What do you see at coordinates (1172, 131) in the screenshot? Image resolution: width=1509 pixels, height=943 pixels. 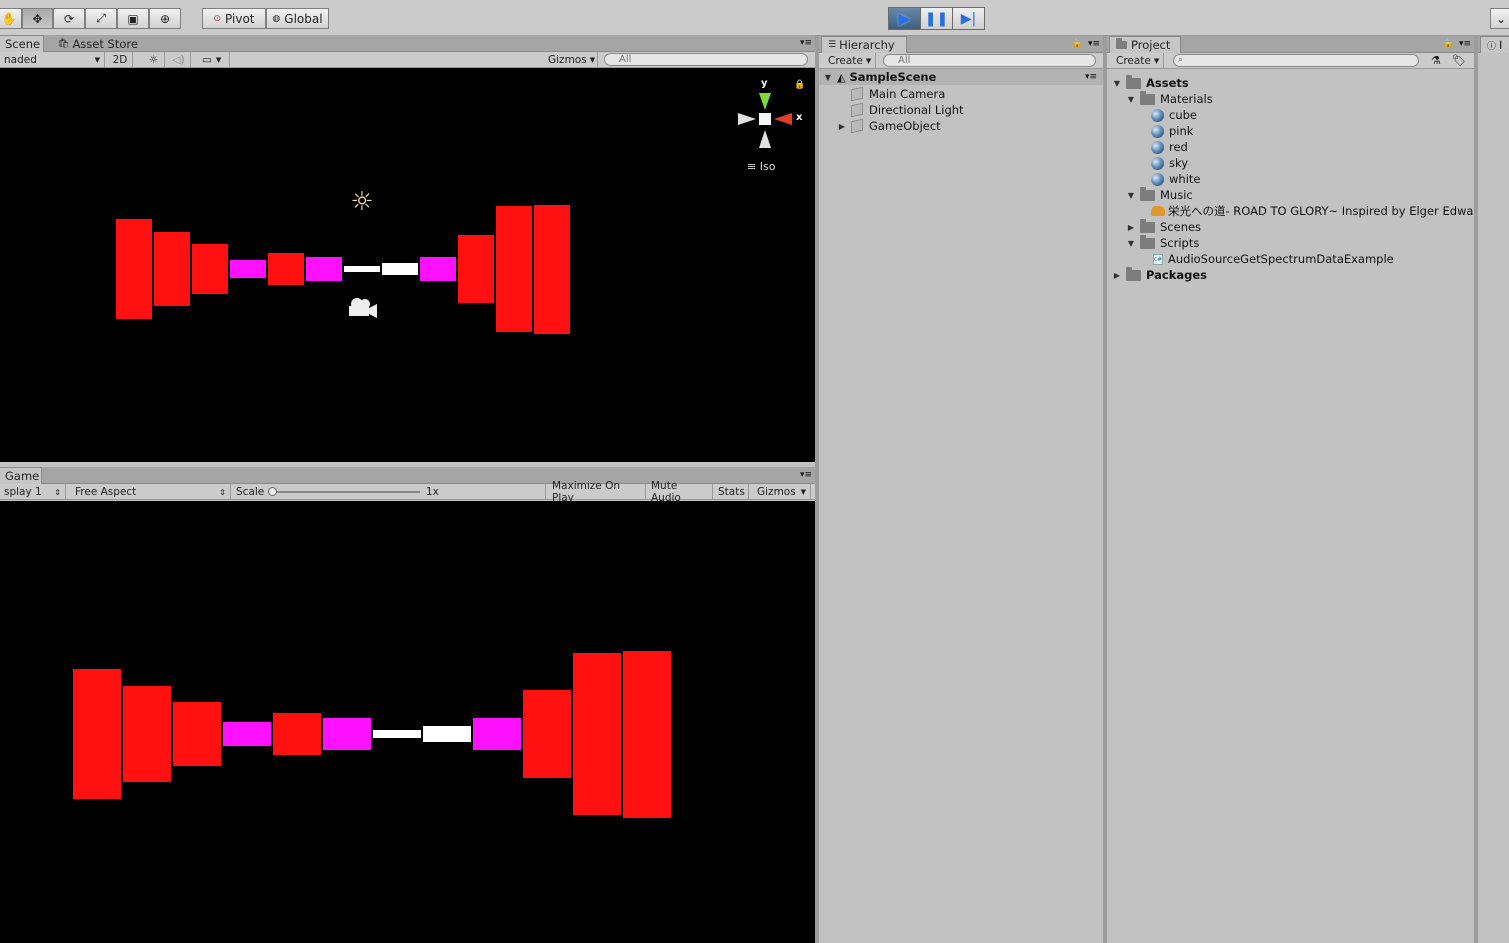 I see `project-material-pink: pink` at bounding box center [1172, 131].